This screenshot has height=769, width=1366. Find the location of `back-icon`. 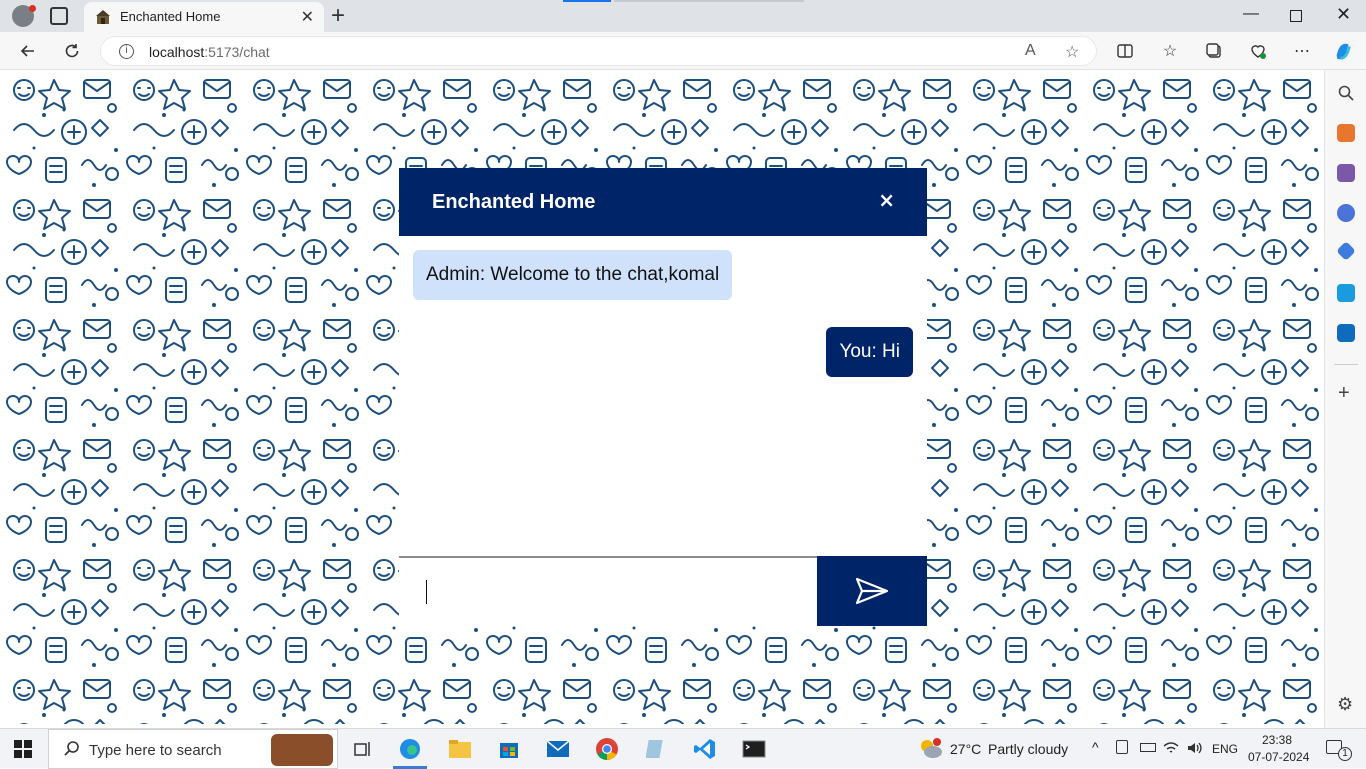

back-icon is located at coordinates (28, 51).